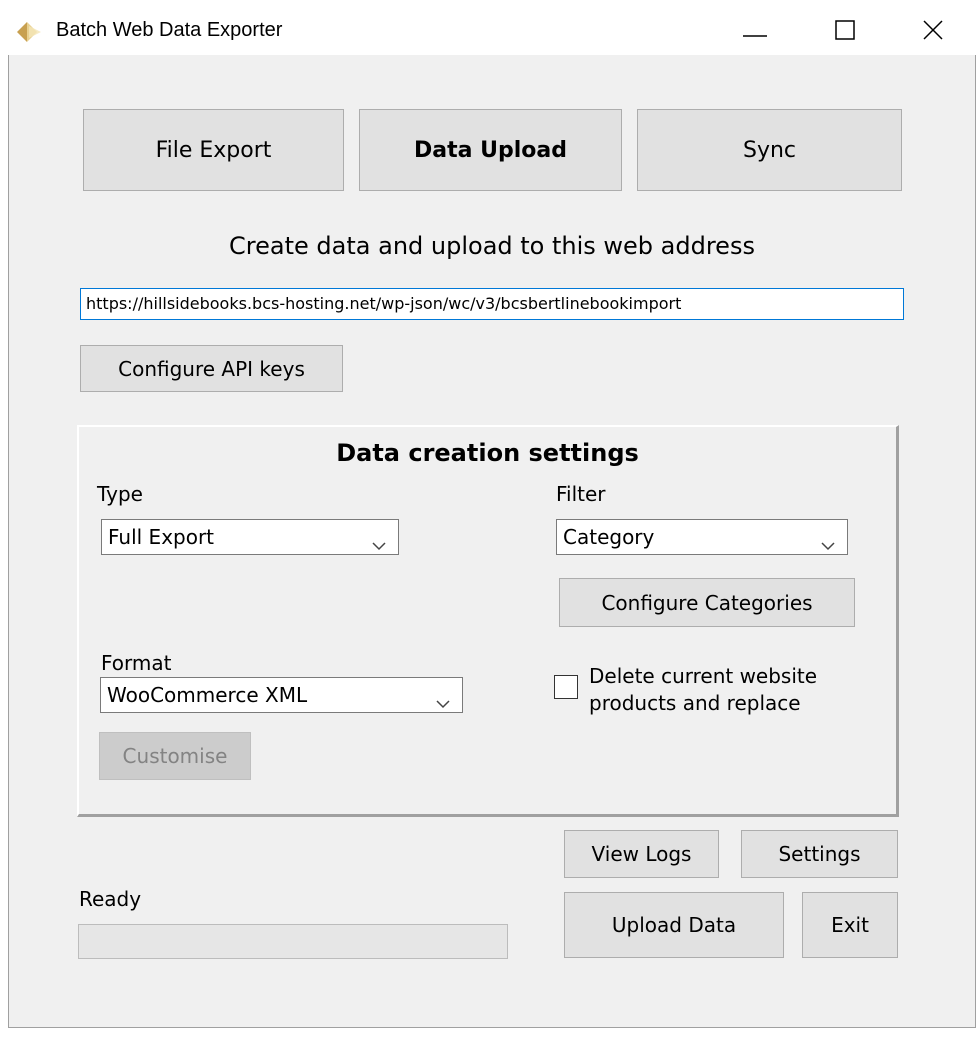 This screenshot has width=978, height=1041. Describe the element at coordinates (755, 32) in the screenshot. I see `minimize-icon` at that location.